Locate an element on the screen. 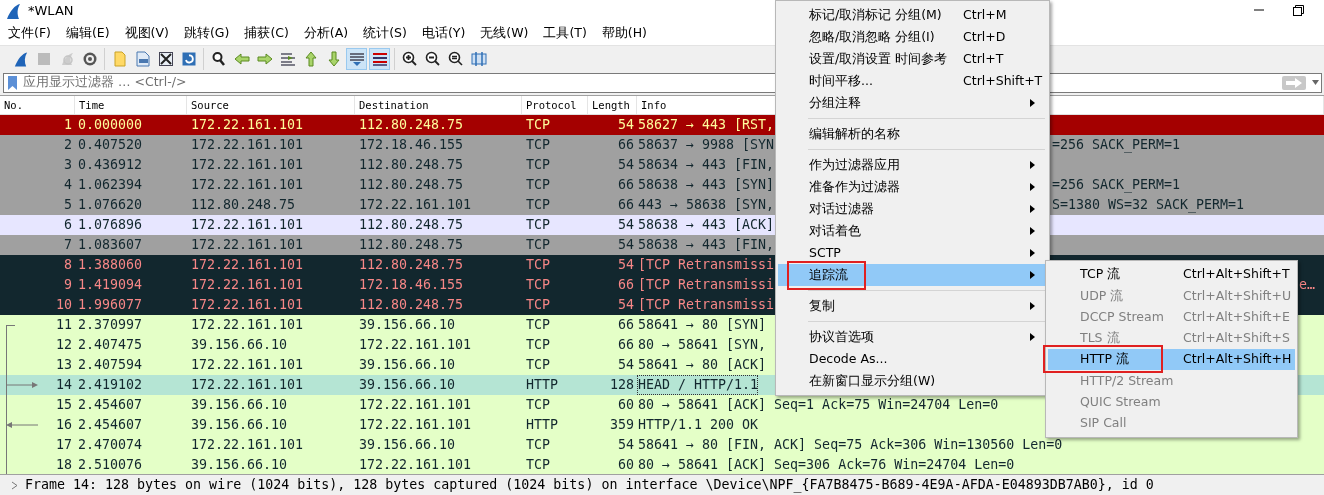 This screenshot has width=1324, height=495. menu-item: SIP Call is located at coordinates (1103, 423).